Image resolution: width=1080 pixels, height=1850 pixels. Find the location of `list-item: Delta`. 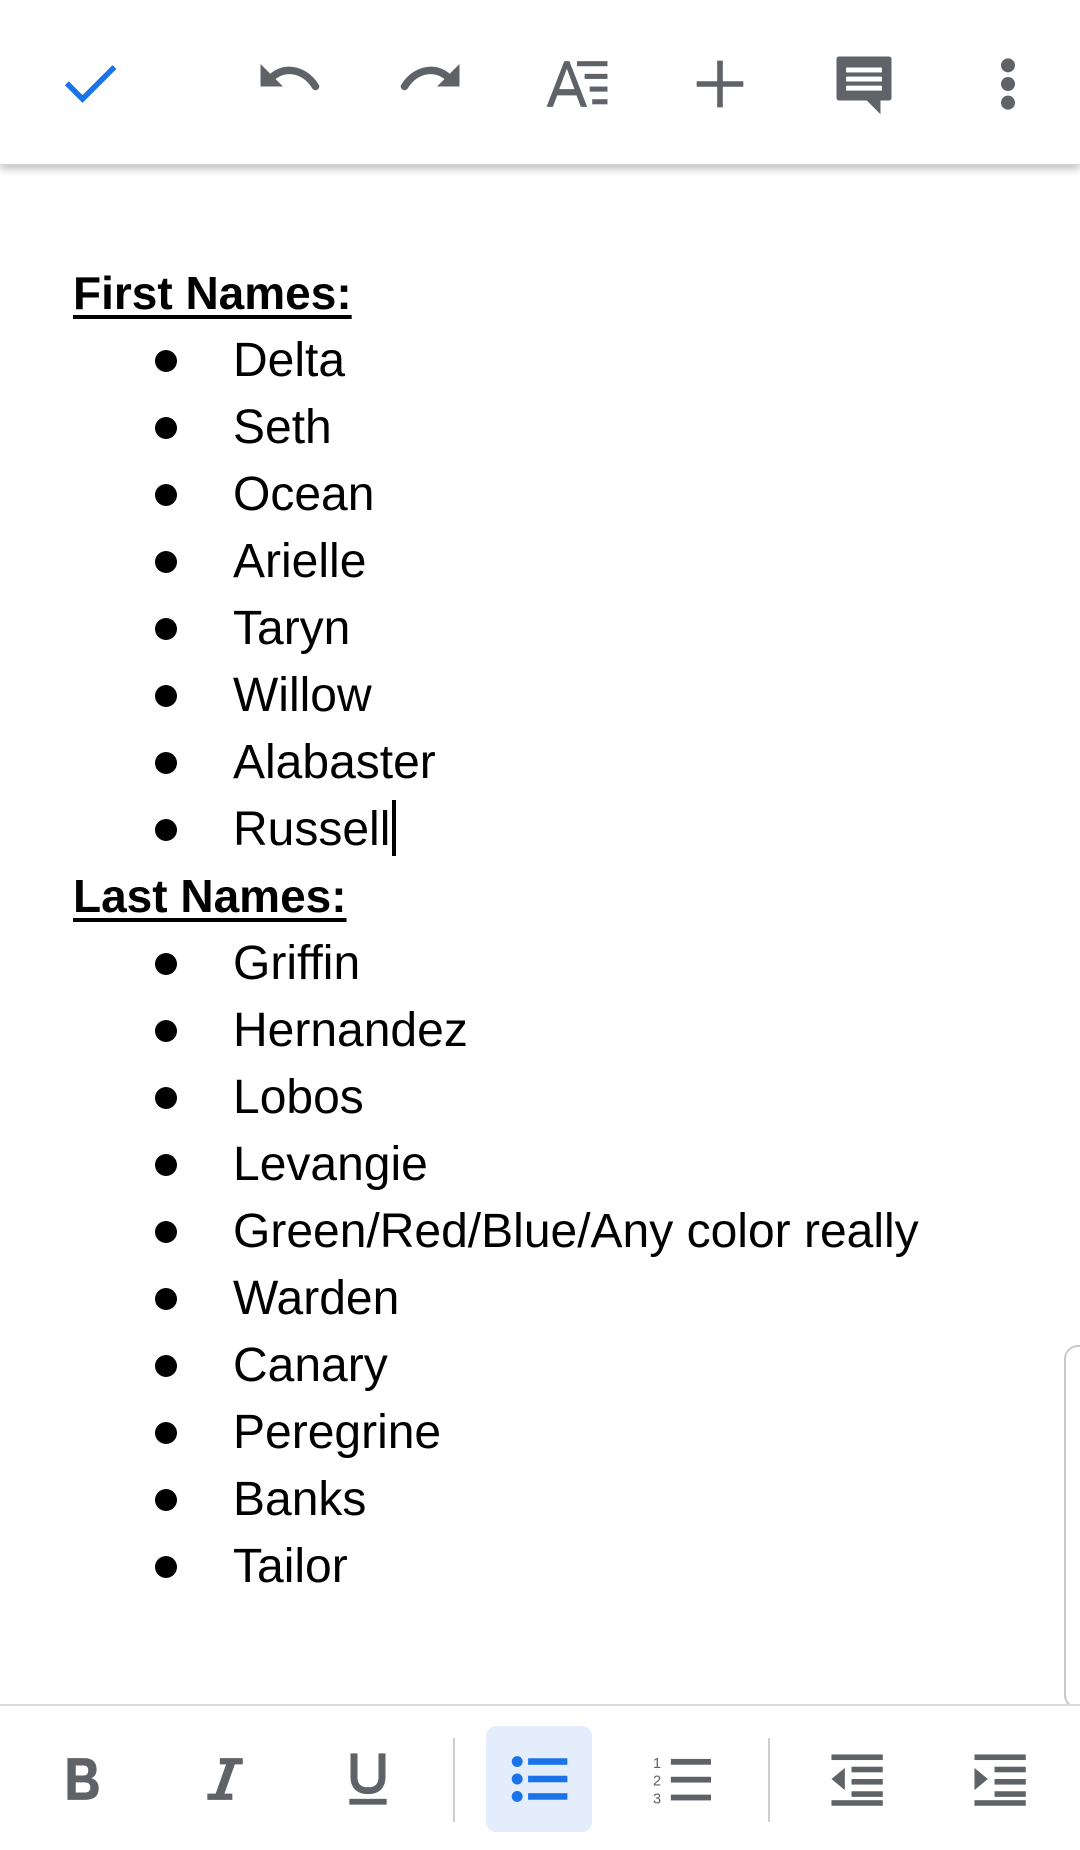

list-item: Delta is located at coordinates (540, 360).